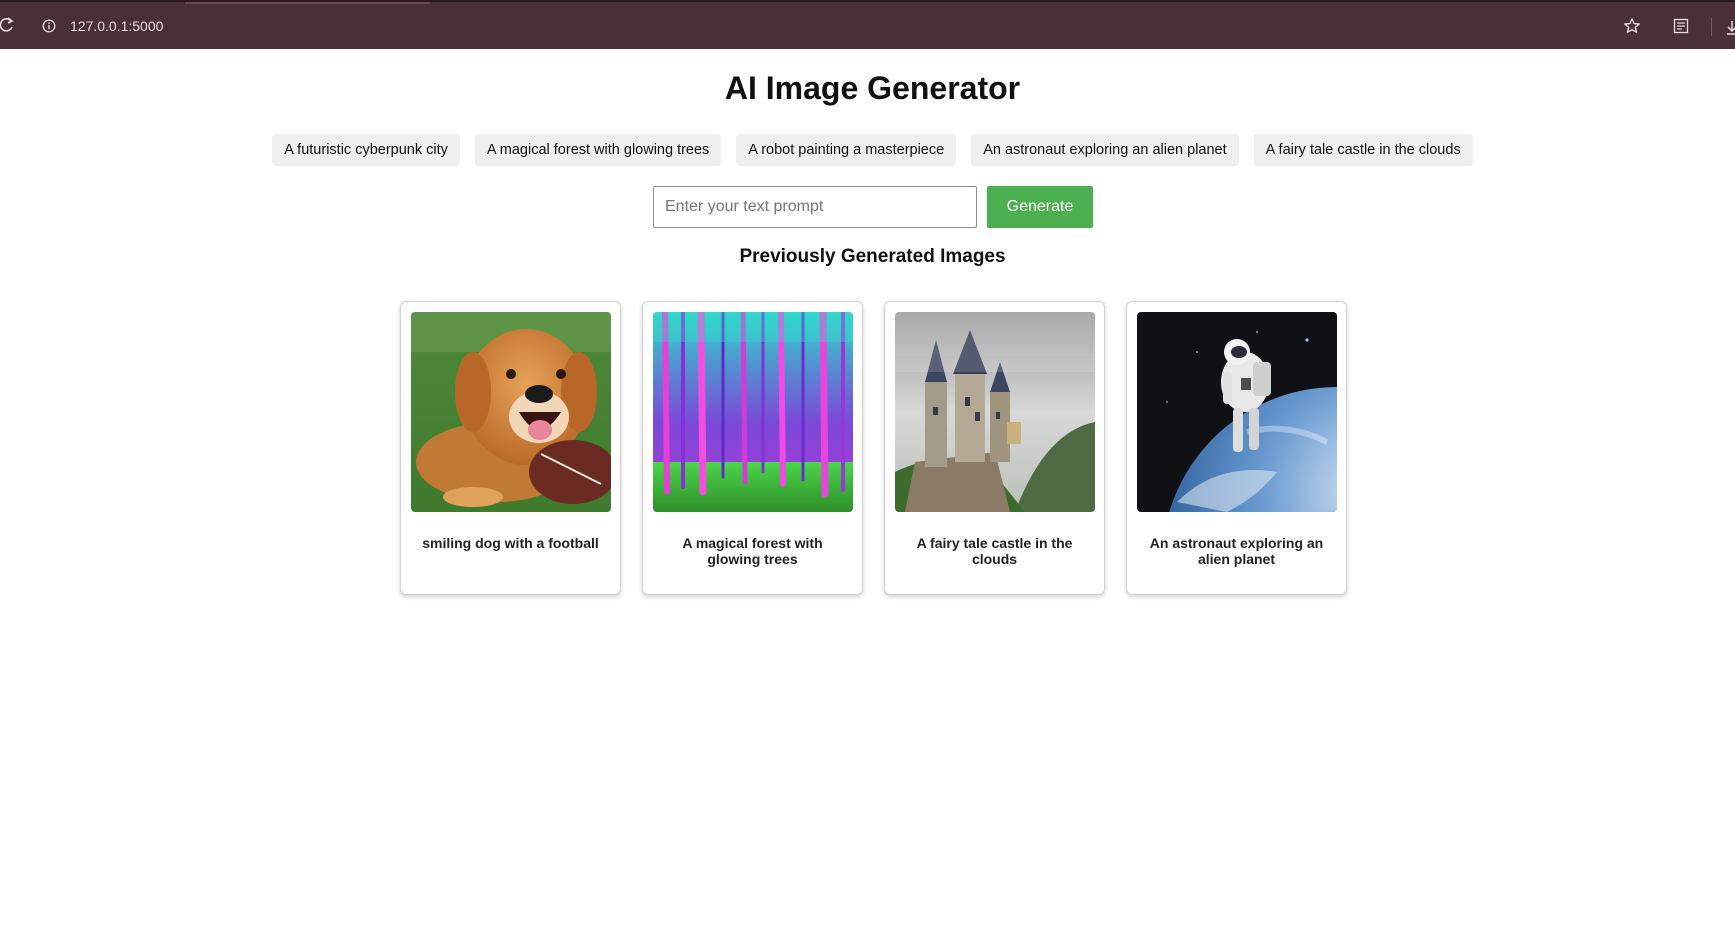 The image size is (1735, 942). I want to click on info-icon, so click(49, 26).